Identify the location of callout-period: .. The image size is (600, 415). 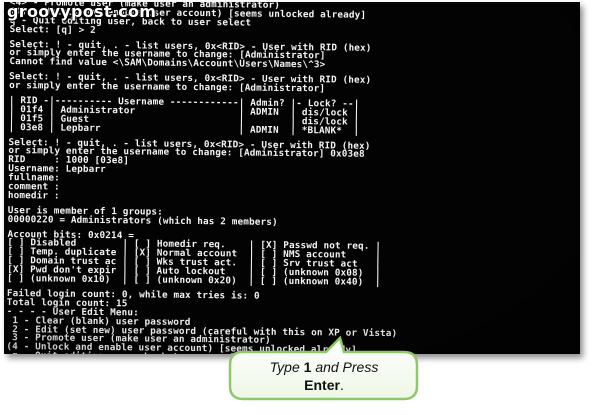
(341, 385).